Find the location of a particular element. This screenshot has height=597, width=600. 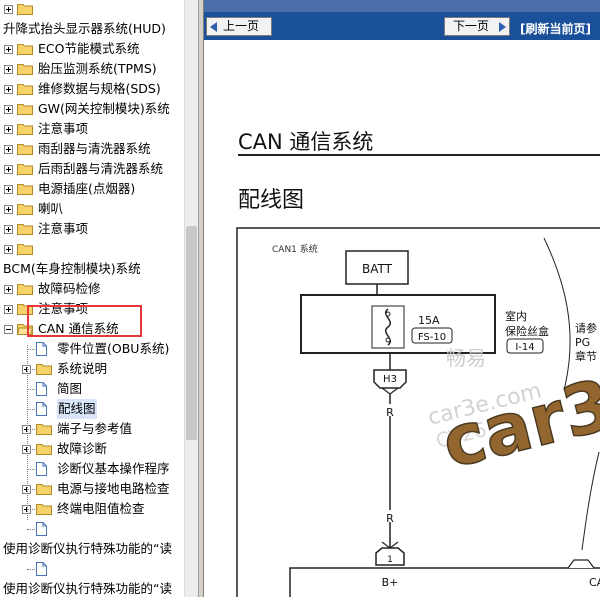

tree-item-label-selected: 配线图 is located at coordinates (77, 409).